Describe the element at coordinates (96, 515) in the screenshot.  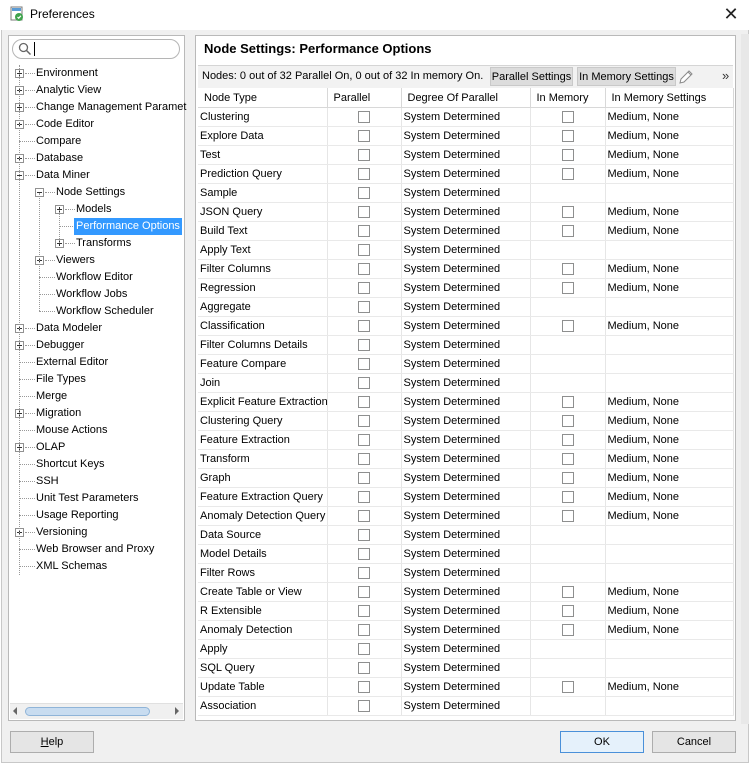
I see `tree-item: Usage Reporting` at that location.